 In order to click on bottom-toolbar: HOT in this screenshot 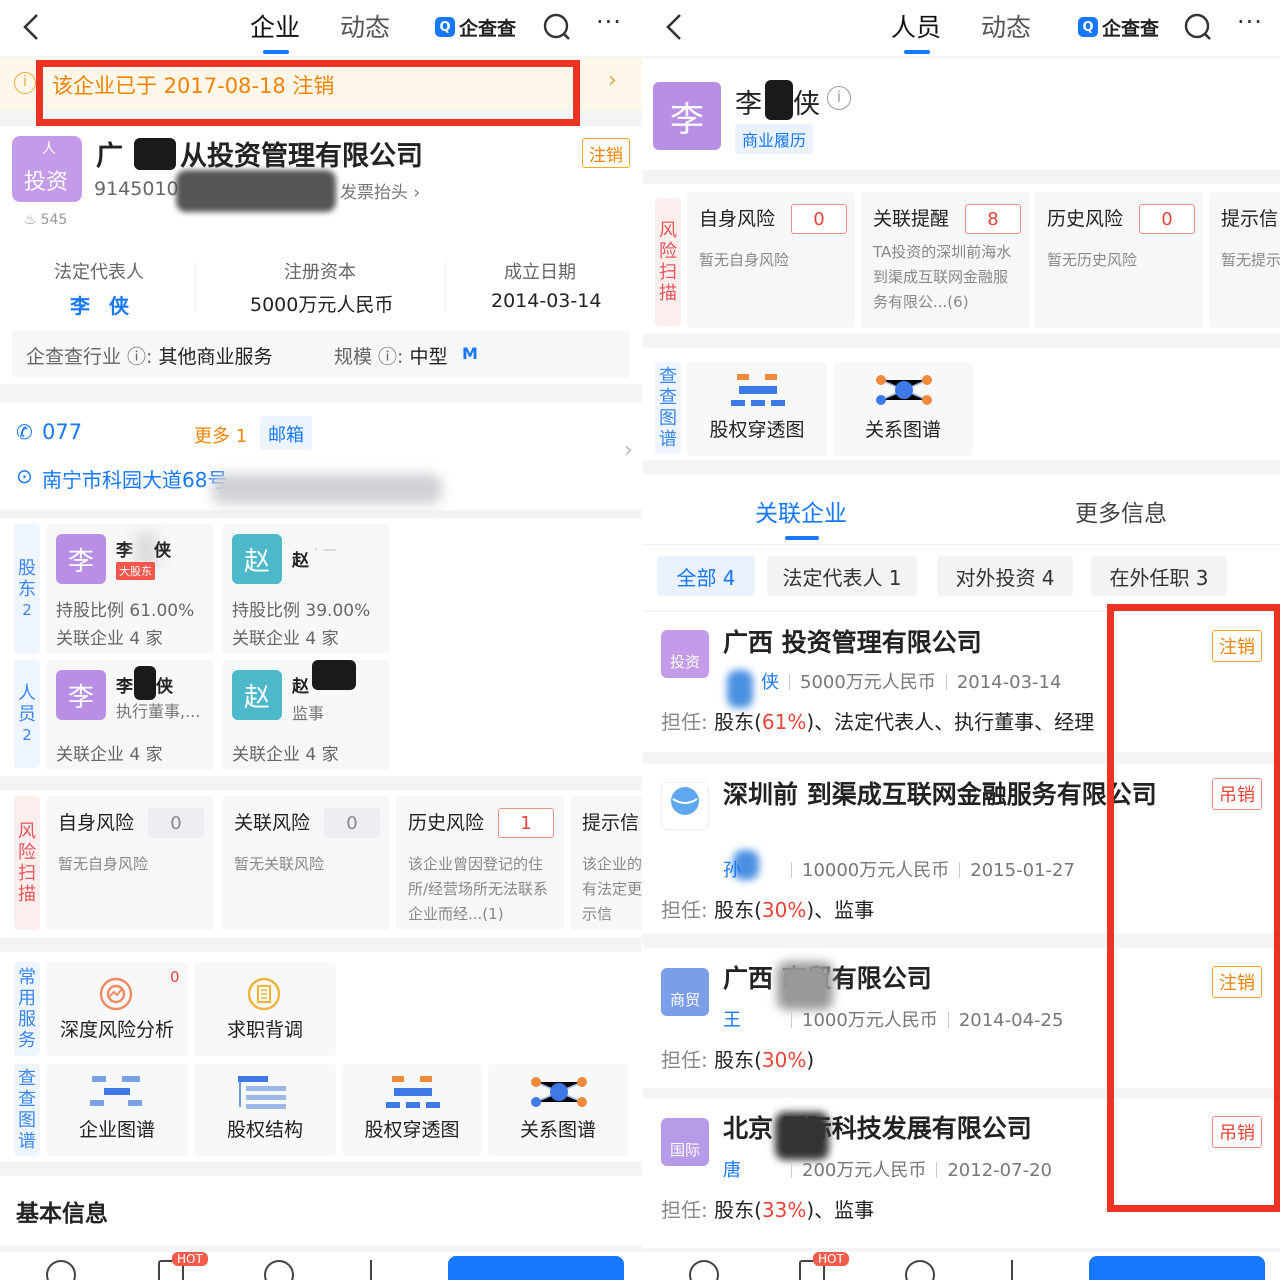, I will do `click(961, 1266)`.